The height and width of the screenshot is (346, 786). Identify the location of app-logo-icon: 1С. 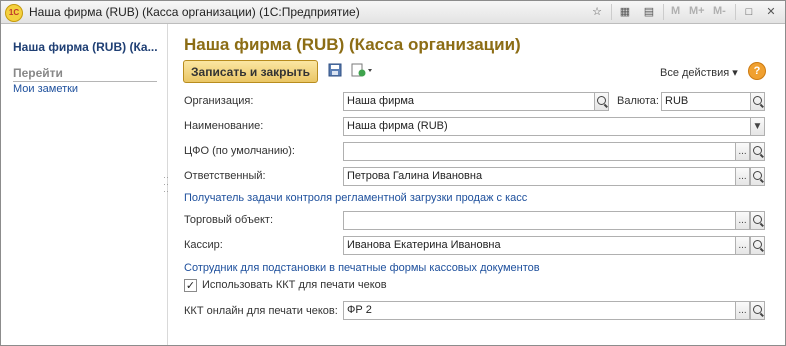
(14, 13).